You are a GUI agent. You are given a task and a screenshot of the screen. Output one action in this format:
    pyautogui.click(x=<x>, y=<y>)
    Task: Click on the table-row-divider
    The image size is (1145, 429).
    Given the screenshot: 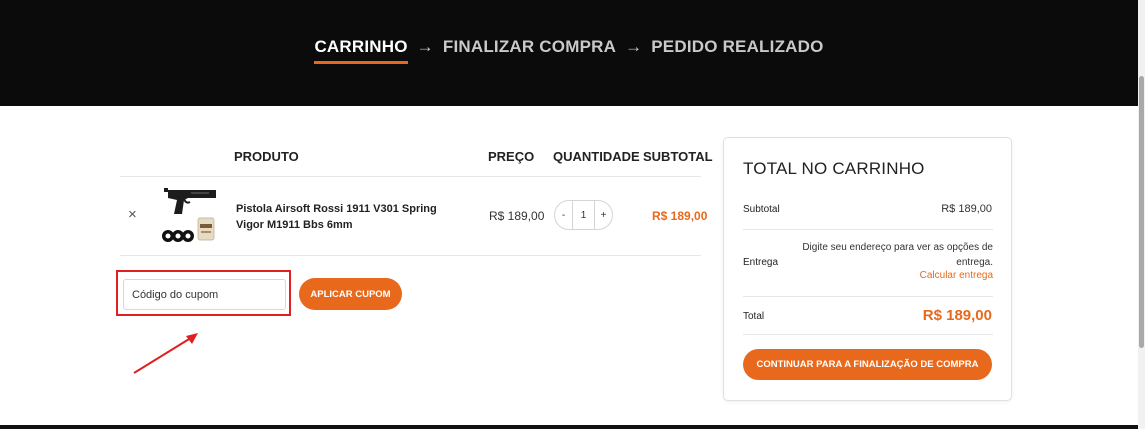 What is the action you would take?
    pyautogui.click(x=410, y=255)
    